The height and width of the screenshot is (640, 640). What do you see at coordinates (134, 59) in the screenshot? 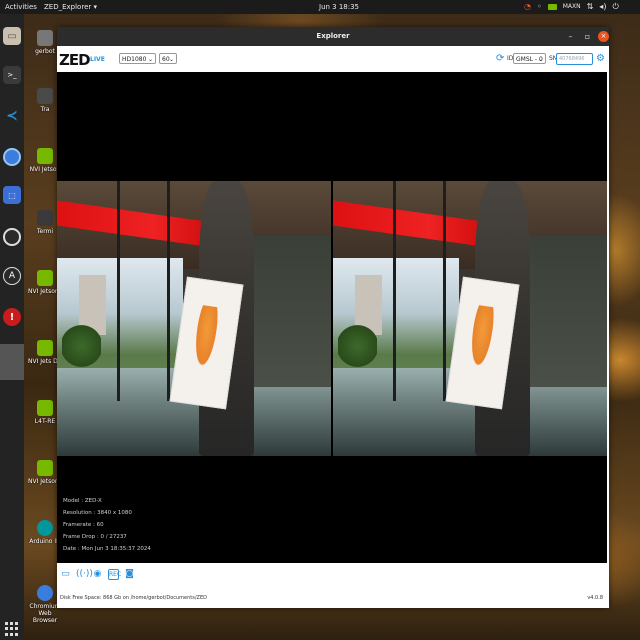
I see `resolution-value: HD1080` at bounding box center [134, 59].